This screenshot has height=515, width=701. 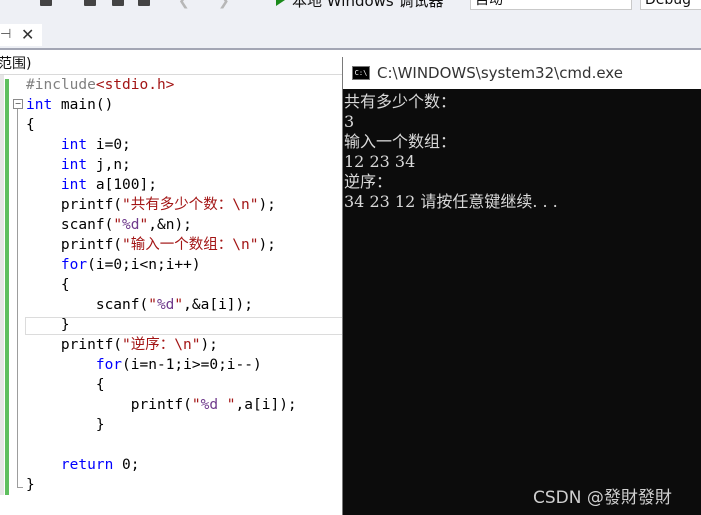 What do you see at coordinates (5, 34) in the screenshot?
I see `pin-icon: ⊣` at bounding box center [5, 34].